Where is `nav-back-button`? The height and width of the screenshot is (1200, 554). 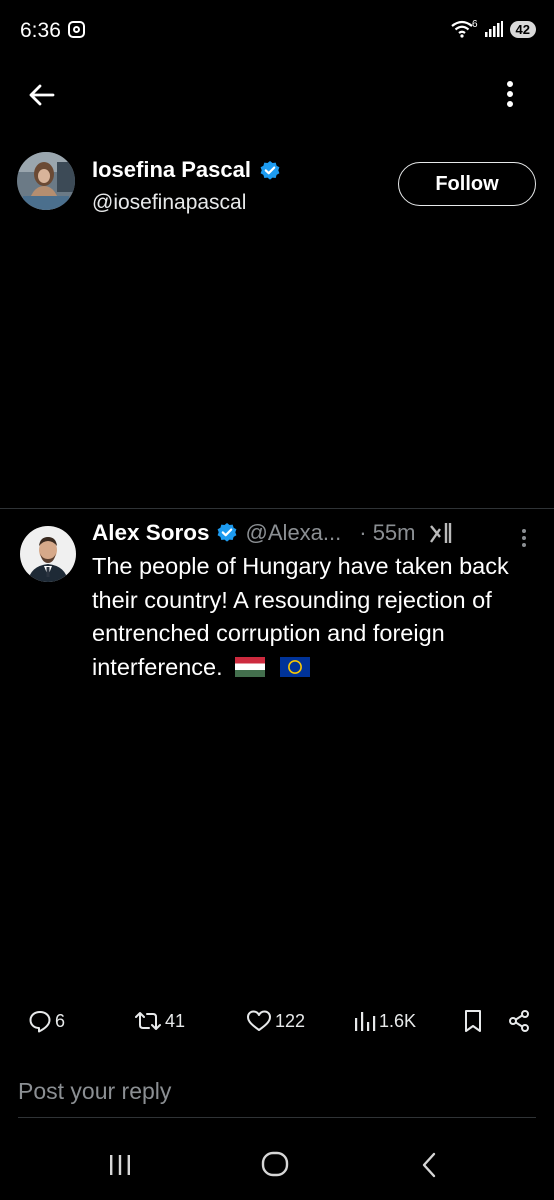 nav-back-button is located at coordinates (429, 1165).